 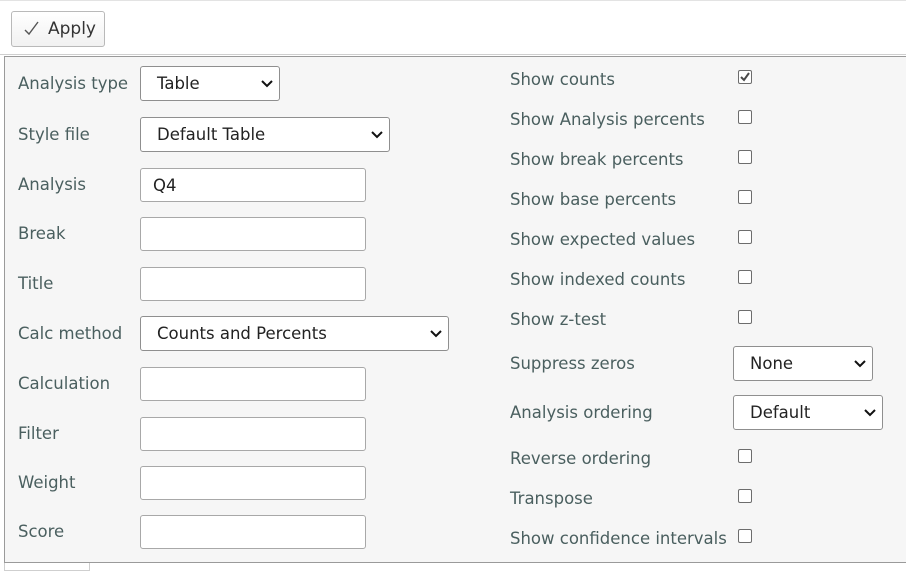 What do you see at coordinates (54, 134) in the screenshot?
I see `style-file-label: Style file` at bounding box center [54, 134].